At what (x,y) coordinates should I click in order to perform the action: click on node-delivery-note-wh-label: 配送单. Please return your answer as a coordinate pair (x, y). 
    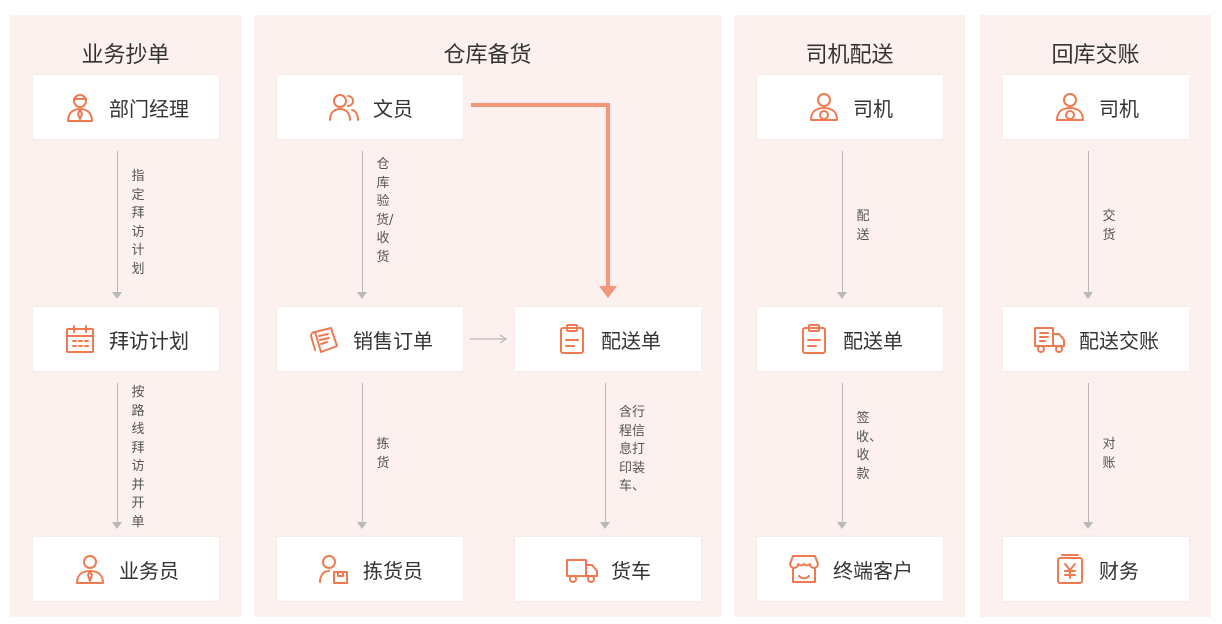
    Looking at the image, I should click on (631, 340).